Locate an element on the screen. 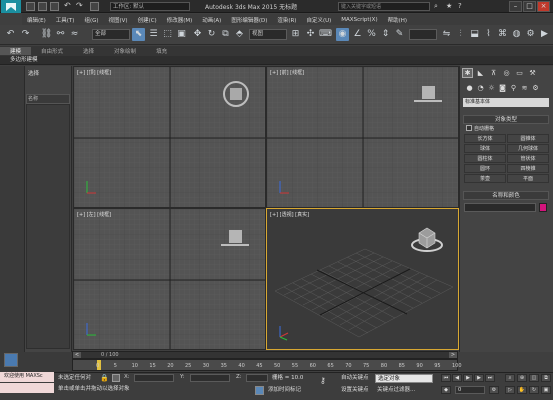 This screenshot has height=400, width=553. x-coord-input is located at coordinates (154, 378).